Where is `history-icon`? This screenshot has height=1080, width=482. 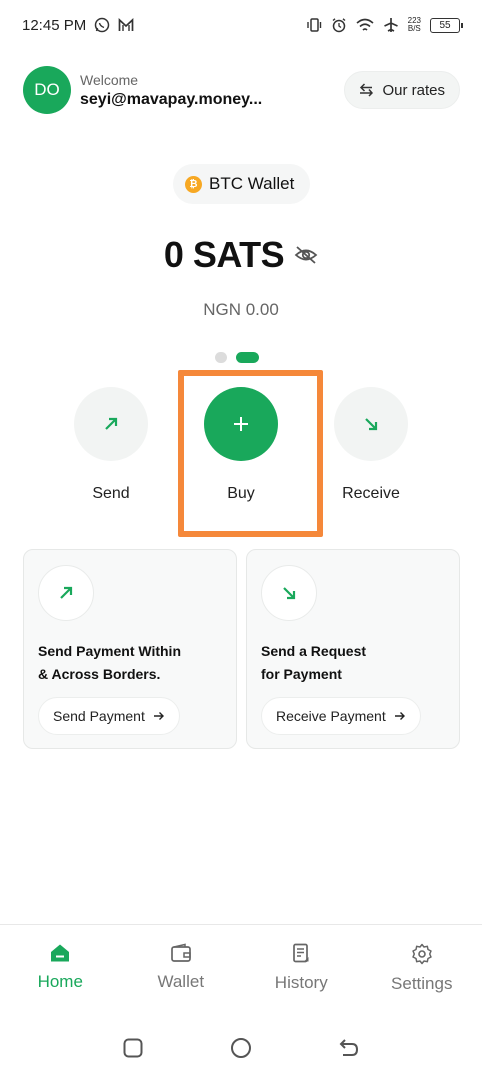 history-icon is located at coordinates (301, 953).